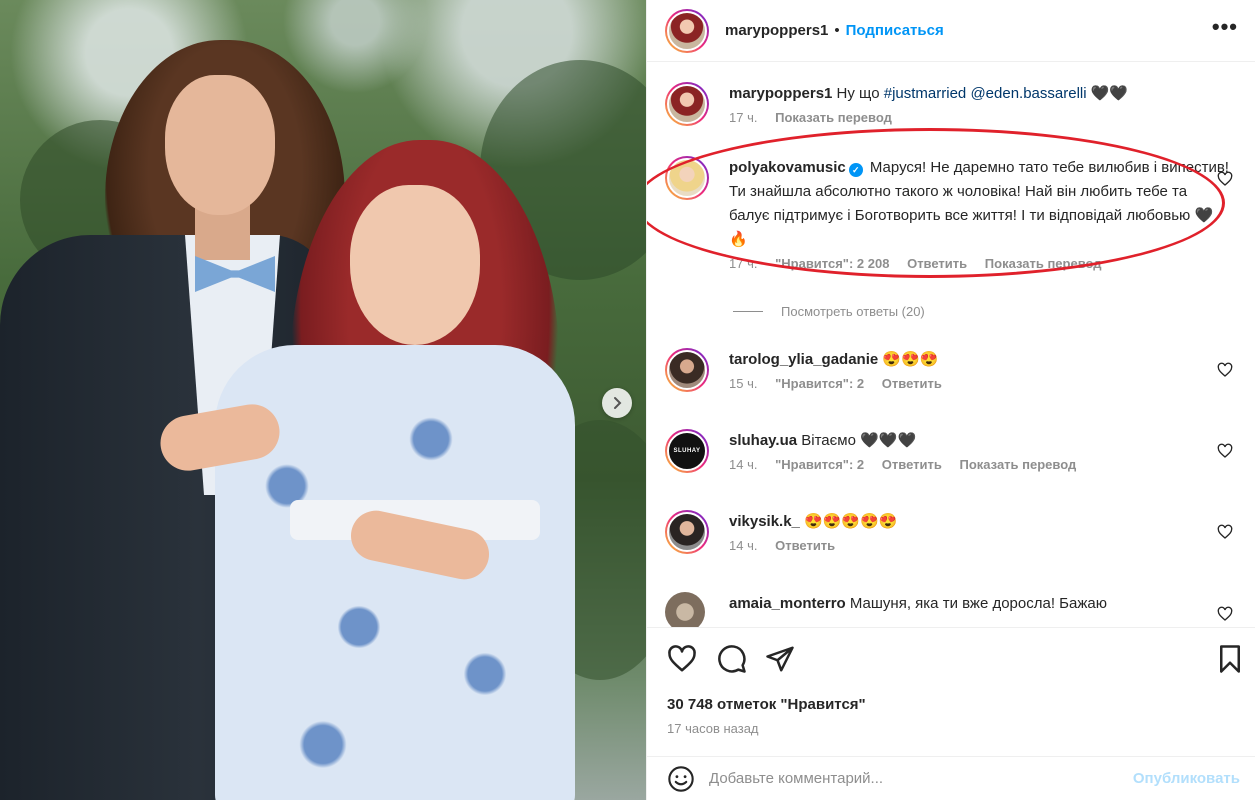  Describe the element at coordinates (978, 603) in the screenshot. I see `comment-text: Машуня, яка ти вже доросла! Бажаю` at that location.